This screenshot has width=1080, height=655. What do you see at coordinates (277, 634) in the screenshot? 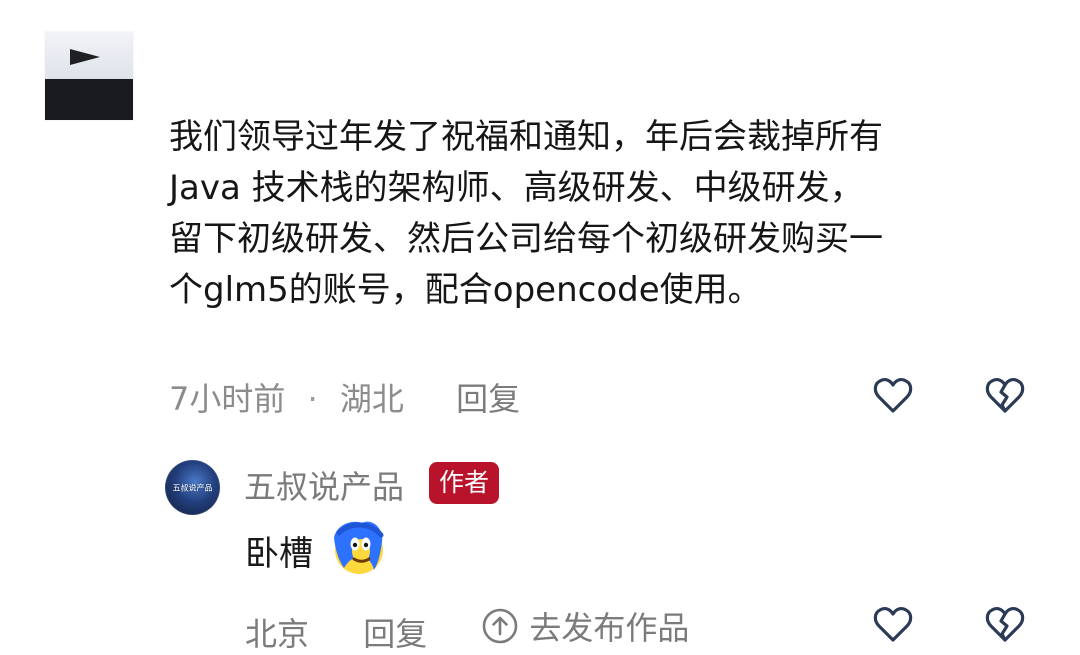
I see `reply-location: 北京` at bounding box center [277, 634].